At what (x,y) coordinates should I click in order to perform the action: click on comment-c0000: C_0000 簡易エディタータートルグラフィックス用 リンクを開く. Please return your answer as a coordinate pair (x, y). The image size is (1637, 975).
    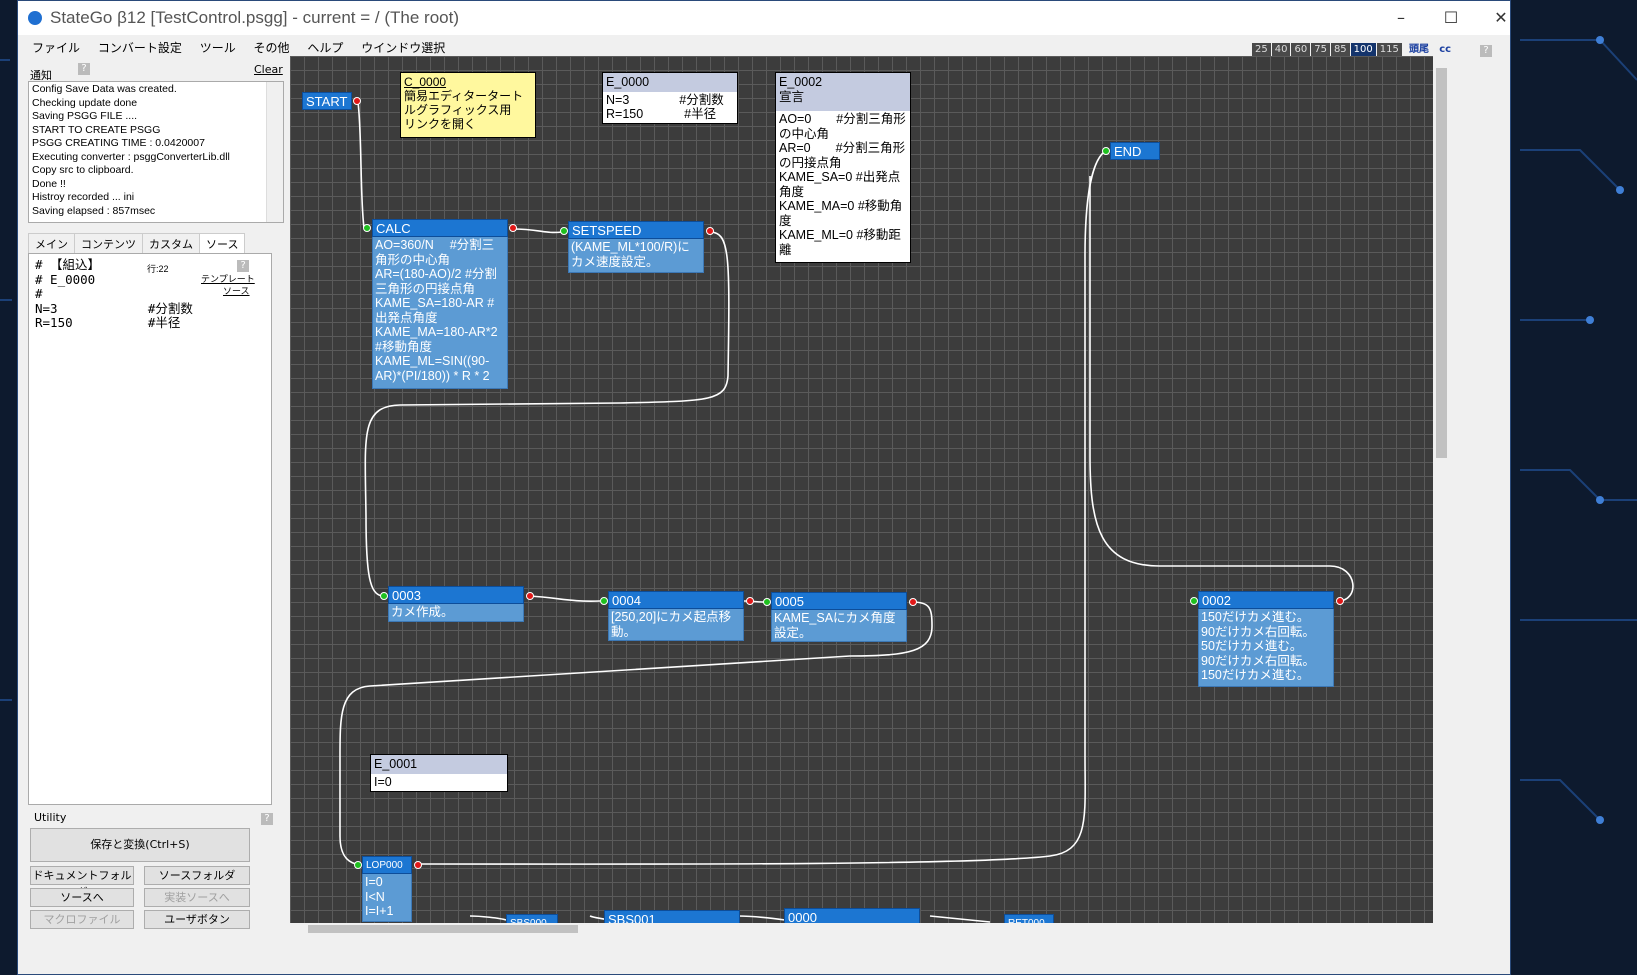
    Looking at the image, I should click on (468, 105).